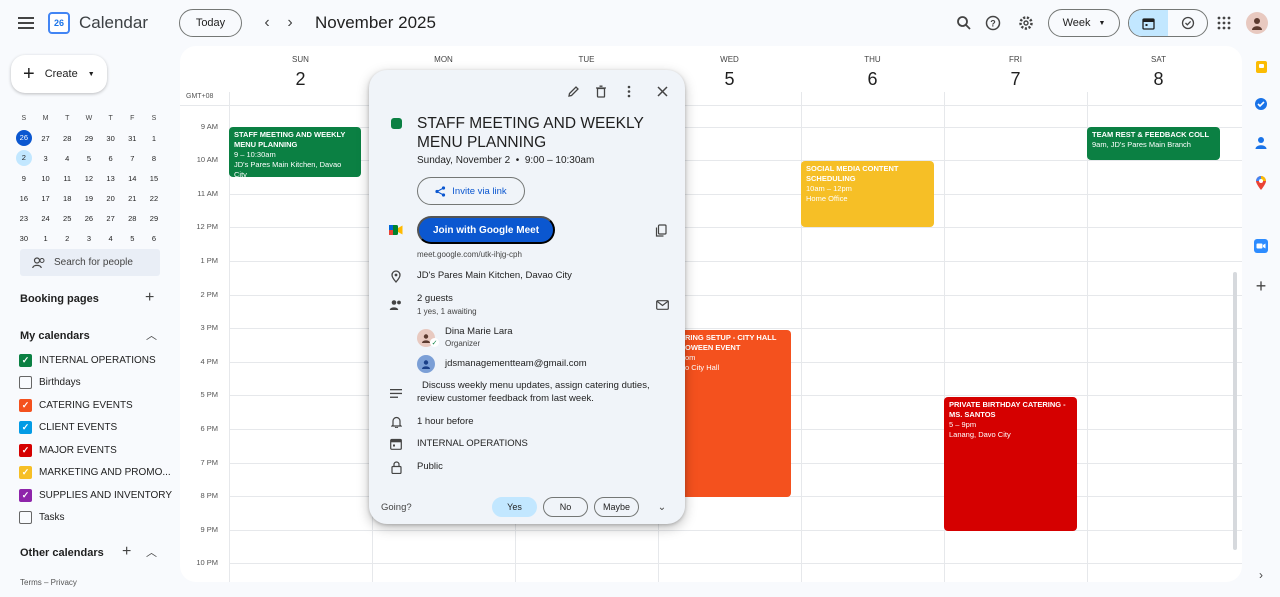 The height and width of the screenshot is (597, 1280). What do you see at coordinates (59, 74) in the screenshot?
I see `create-button: + Create ▼` at bounding box center [59, 74].